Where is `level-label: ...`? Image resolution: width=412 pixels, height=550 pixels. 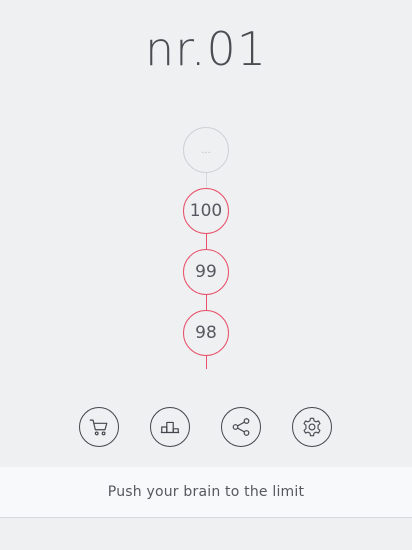
level-label: ... is located at coordinates (206, 150).